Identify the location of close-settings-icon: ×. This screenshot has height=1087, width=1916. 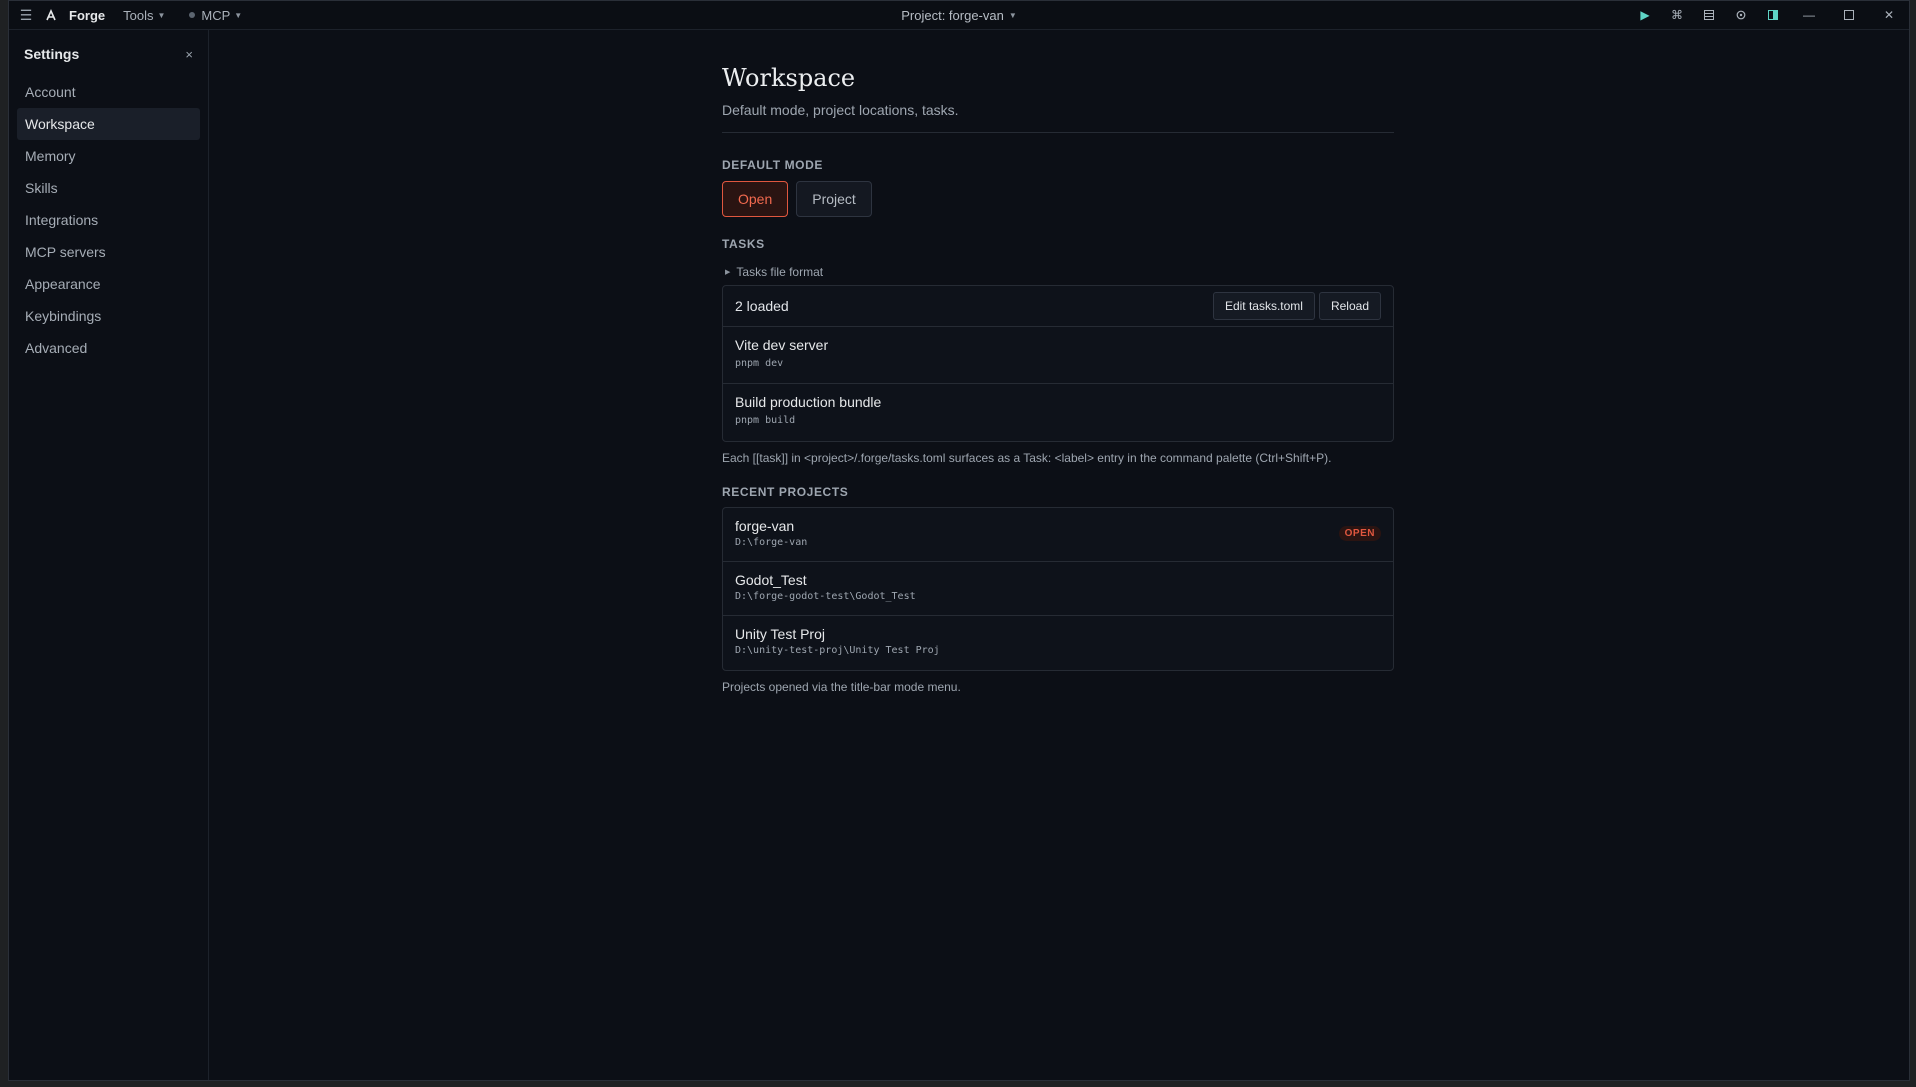
(189, 54).